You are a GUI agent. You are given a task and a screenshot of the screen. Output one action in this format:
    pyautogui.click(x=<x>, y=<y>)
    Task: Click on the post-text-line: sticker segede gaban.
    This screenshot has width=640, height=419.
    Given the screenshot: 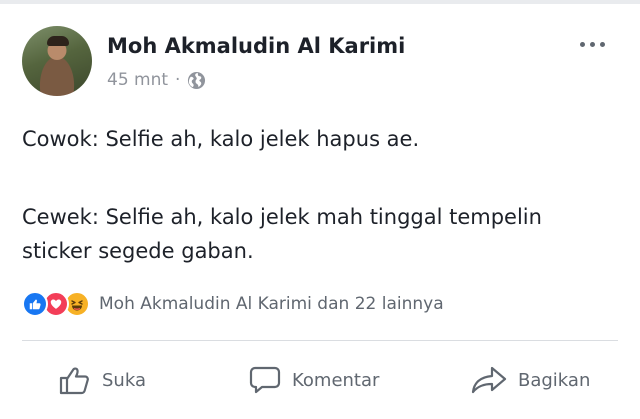 What is the action you would take?
    pyautogui.click(x=138, y=251)
    